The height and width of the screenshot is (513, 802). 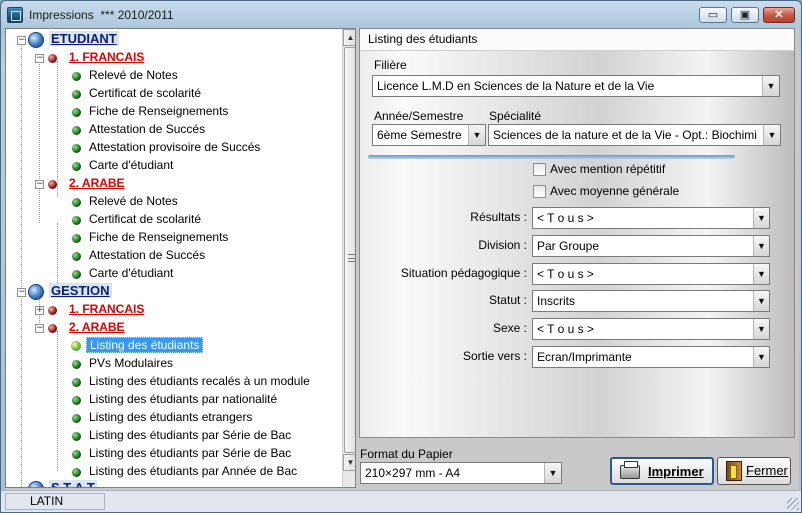 I want to click on tree-item: Listing des étudiants par nationalité, so click(x=183, y=399).